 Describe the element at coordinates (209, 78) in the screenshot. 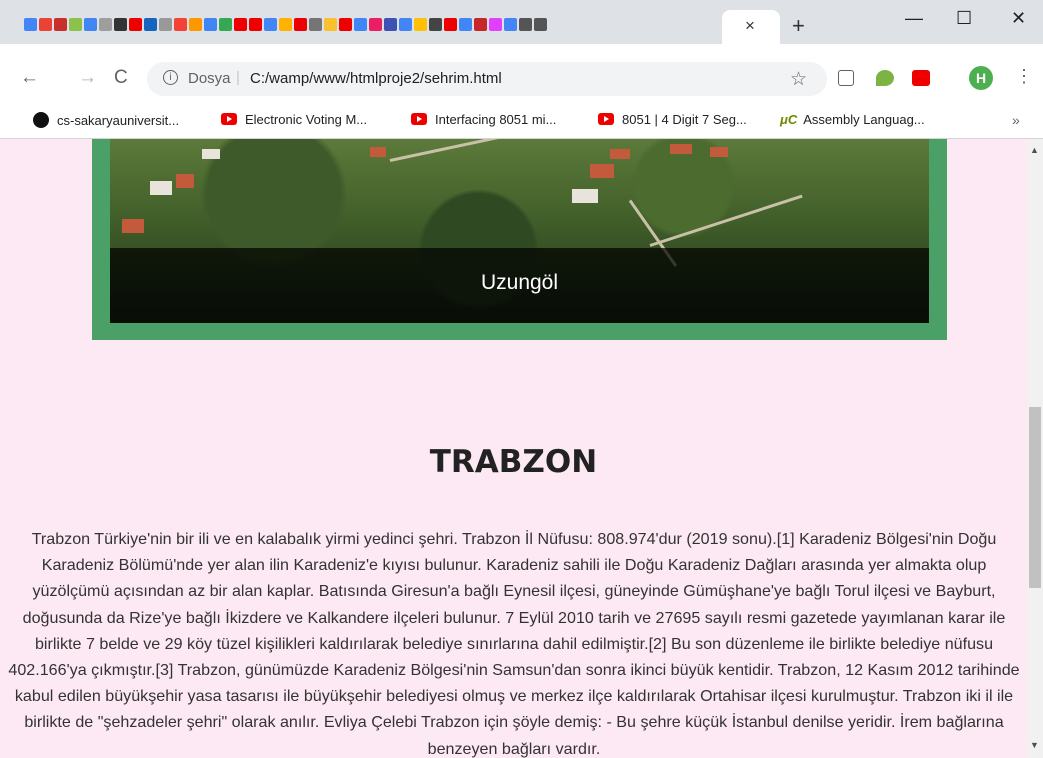

I see `address-scheme: Dosya` at that location.